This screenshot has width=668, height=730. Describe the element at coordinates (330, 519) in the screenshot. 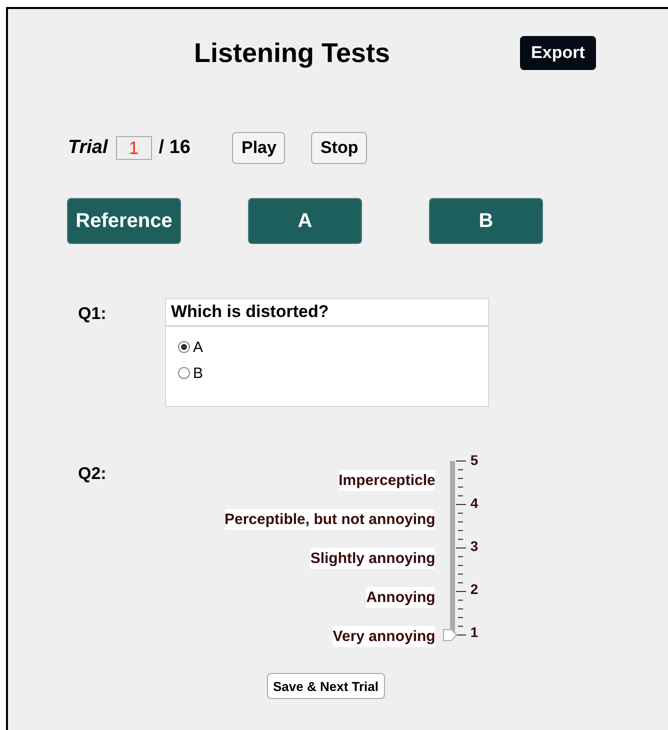

I see `rating-label: Perceptible, but not annoying` at that location.